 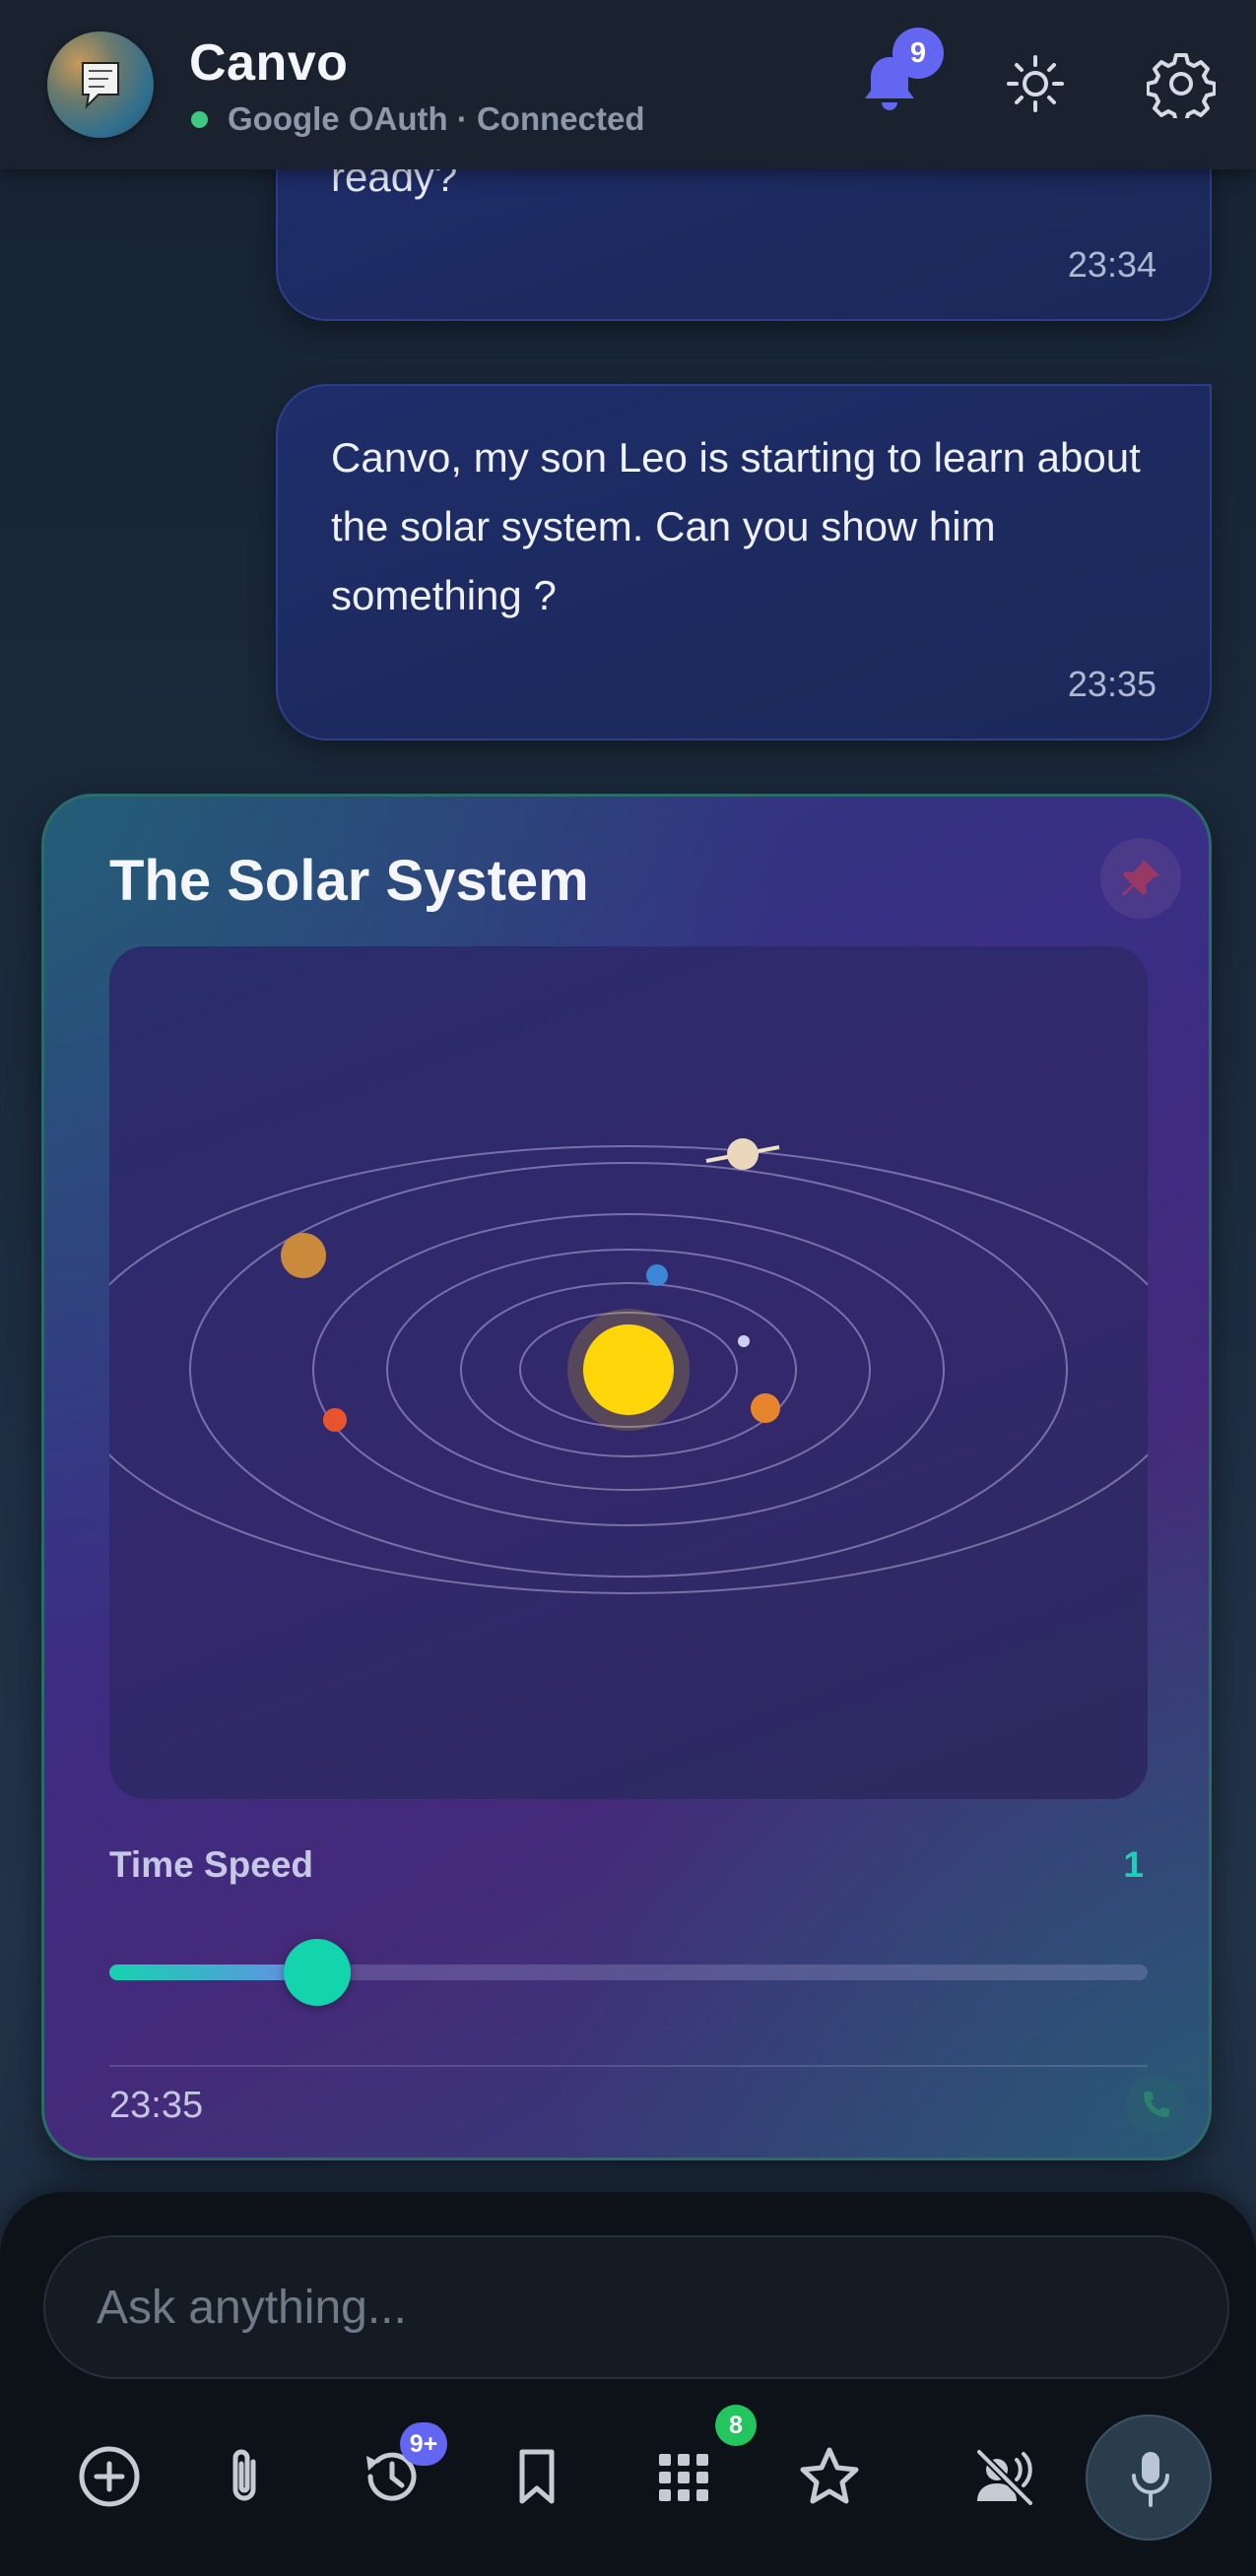 I want to click on call-button, so click(x=1155, y=2104).